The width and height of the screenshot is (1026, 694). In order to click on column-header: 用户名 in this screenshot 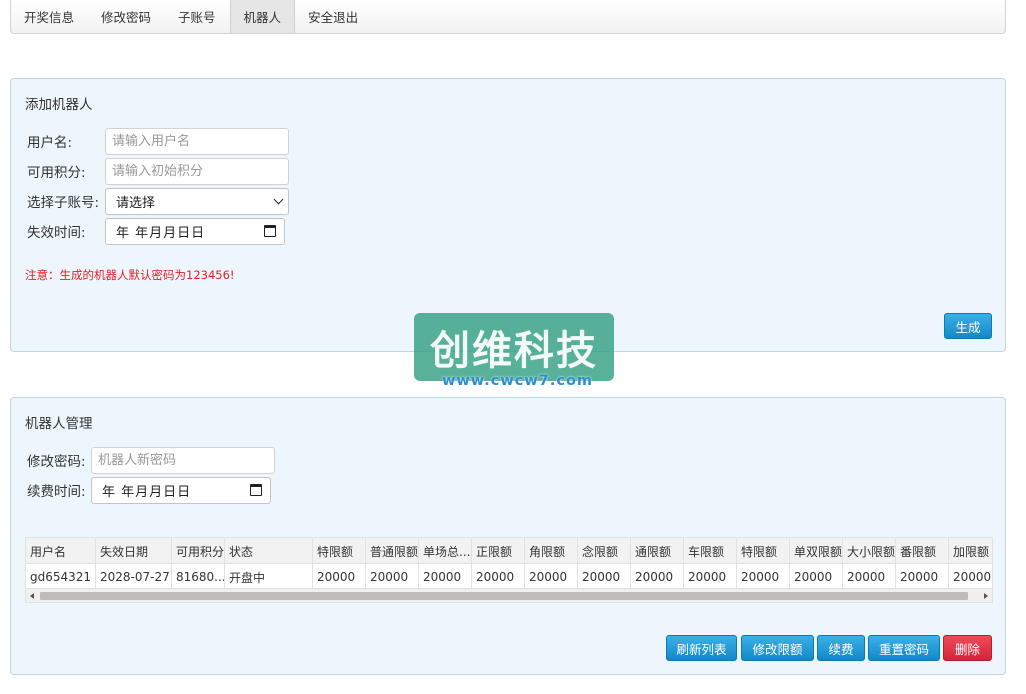, I will do `click(61, 551)`.